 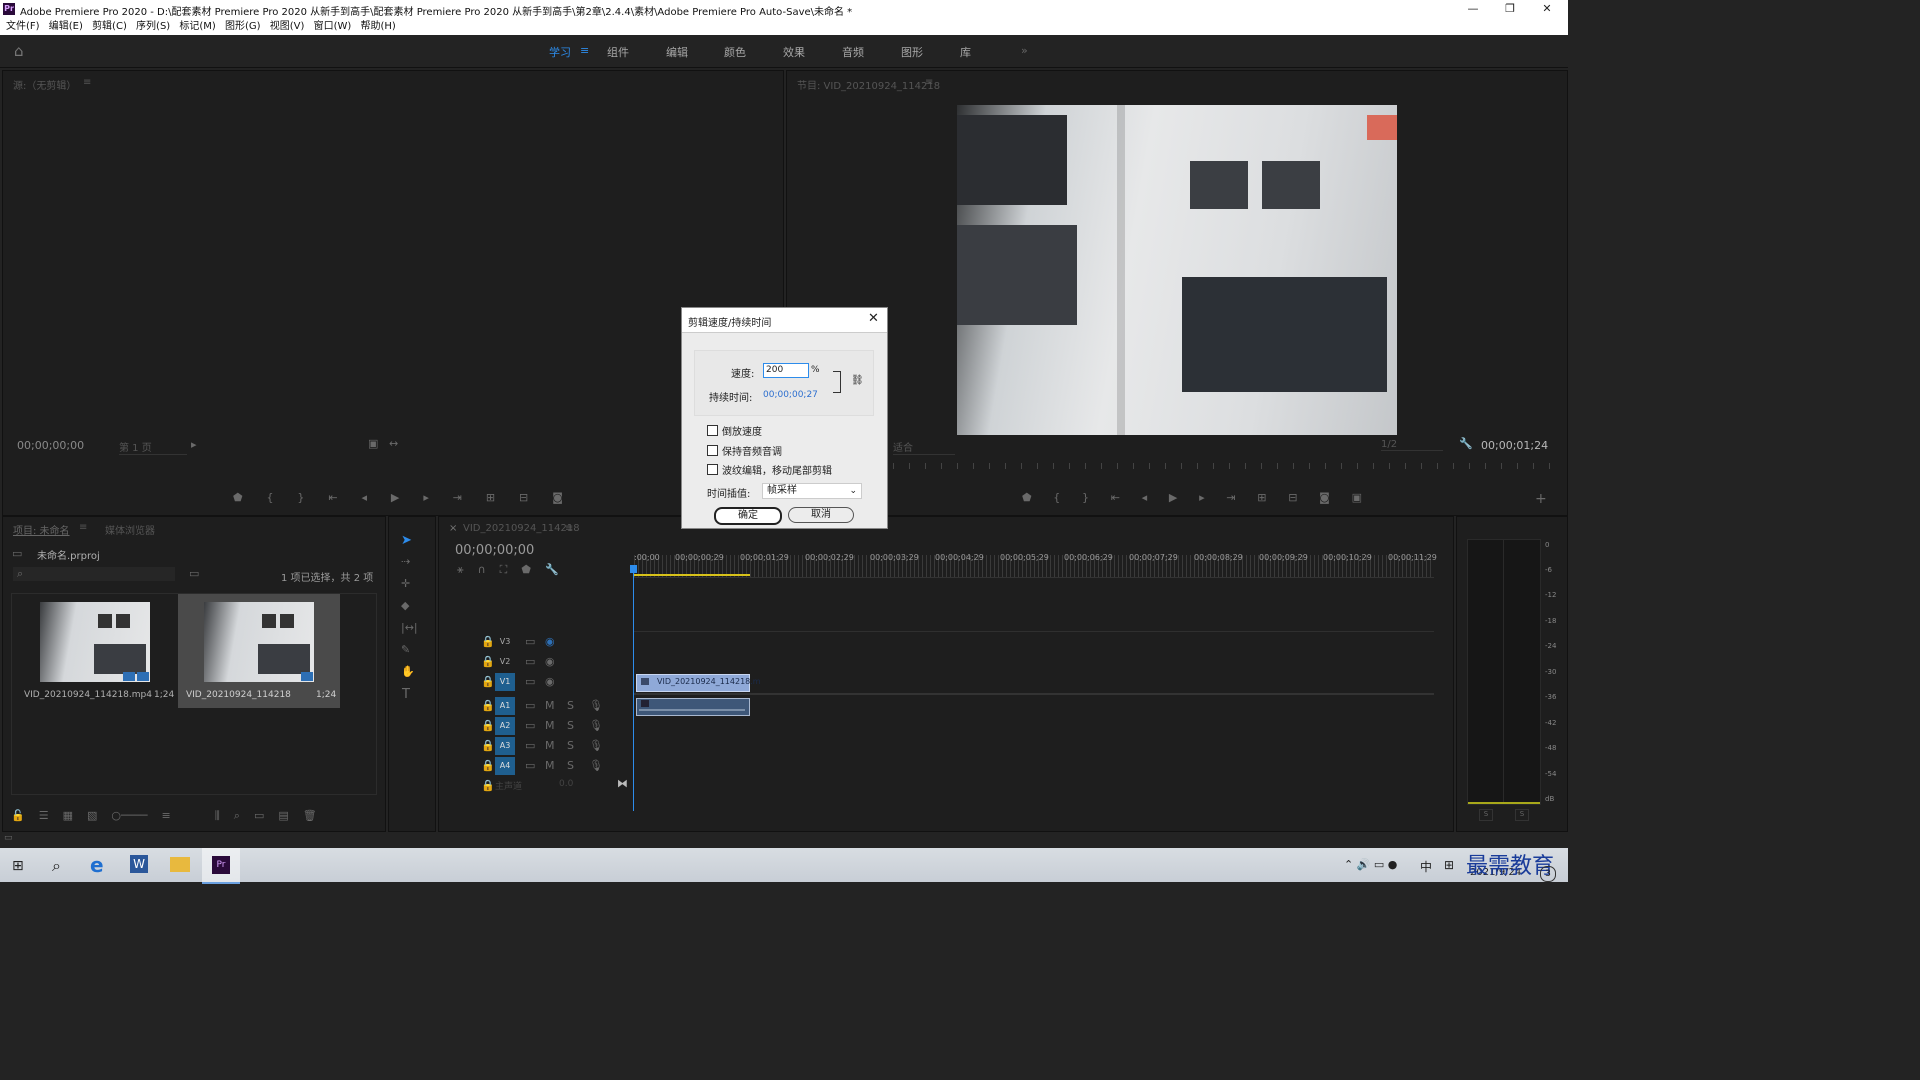 I want to click on marker-icon: ⬟, so click(x=1027, y=498).